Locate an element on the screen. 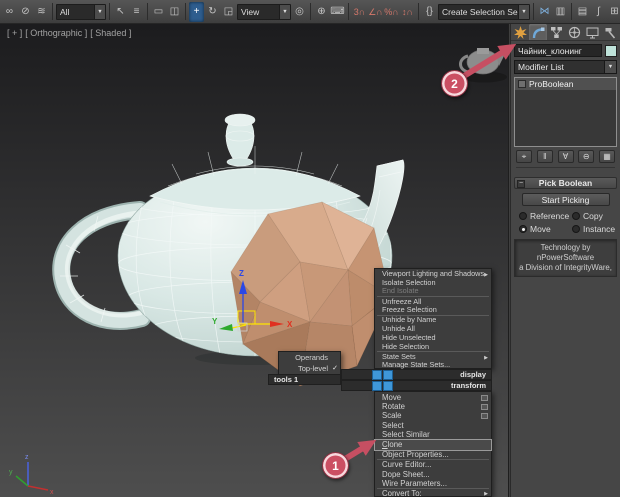 The width and height of the screenshot is (620, 497). radio-move: Move is located at coordinates (545, 228).